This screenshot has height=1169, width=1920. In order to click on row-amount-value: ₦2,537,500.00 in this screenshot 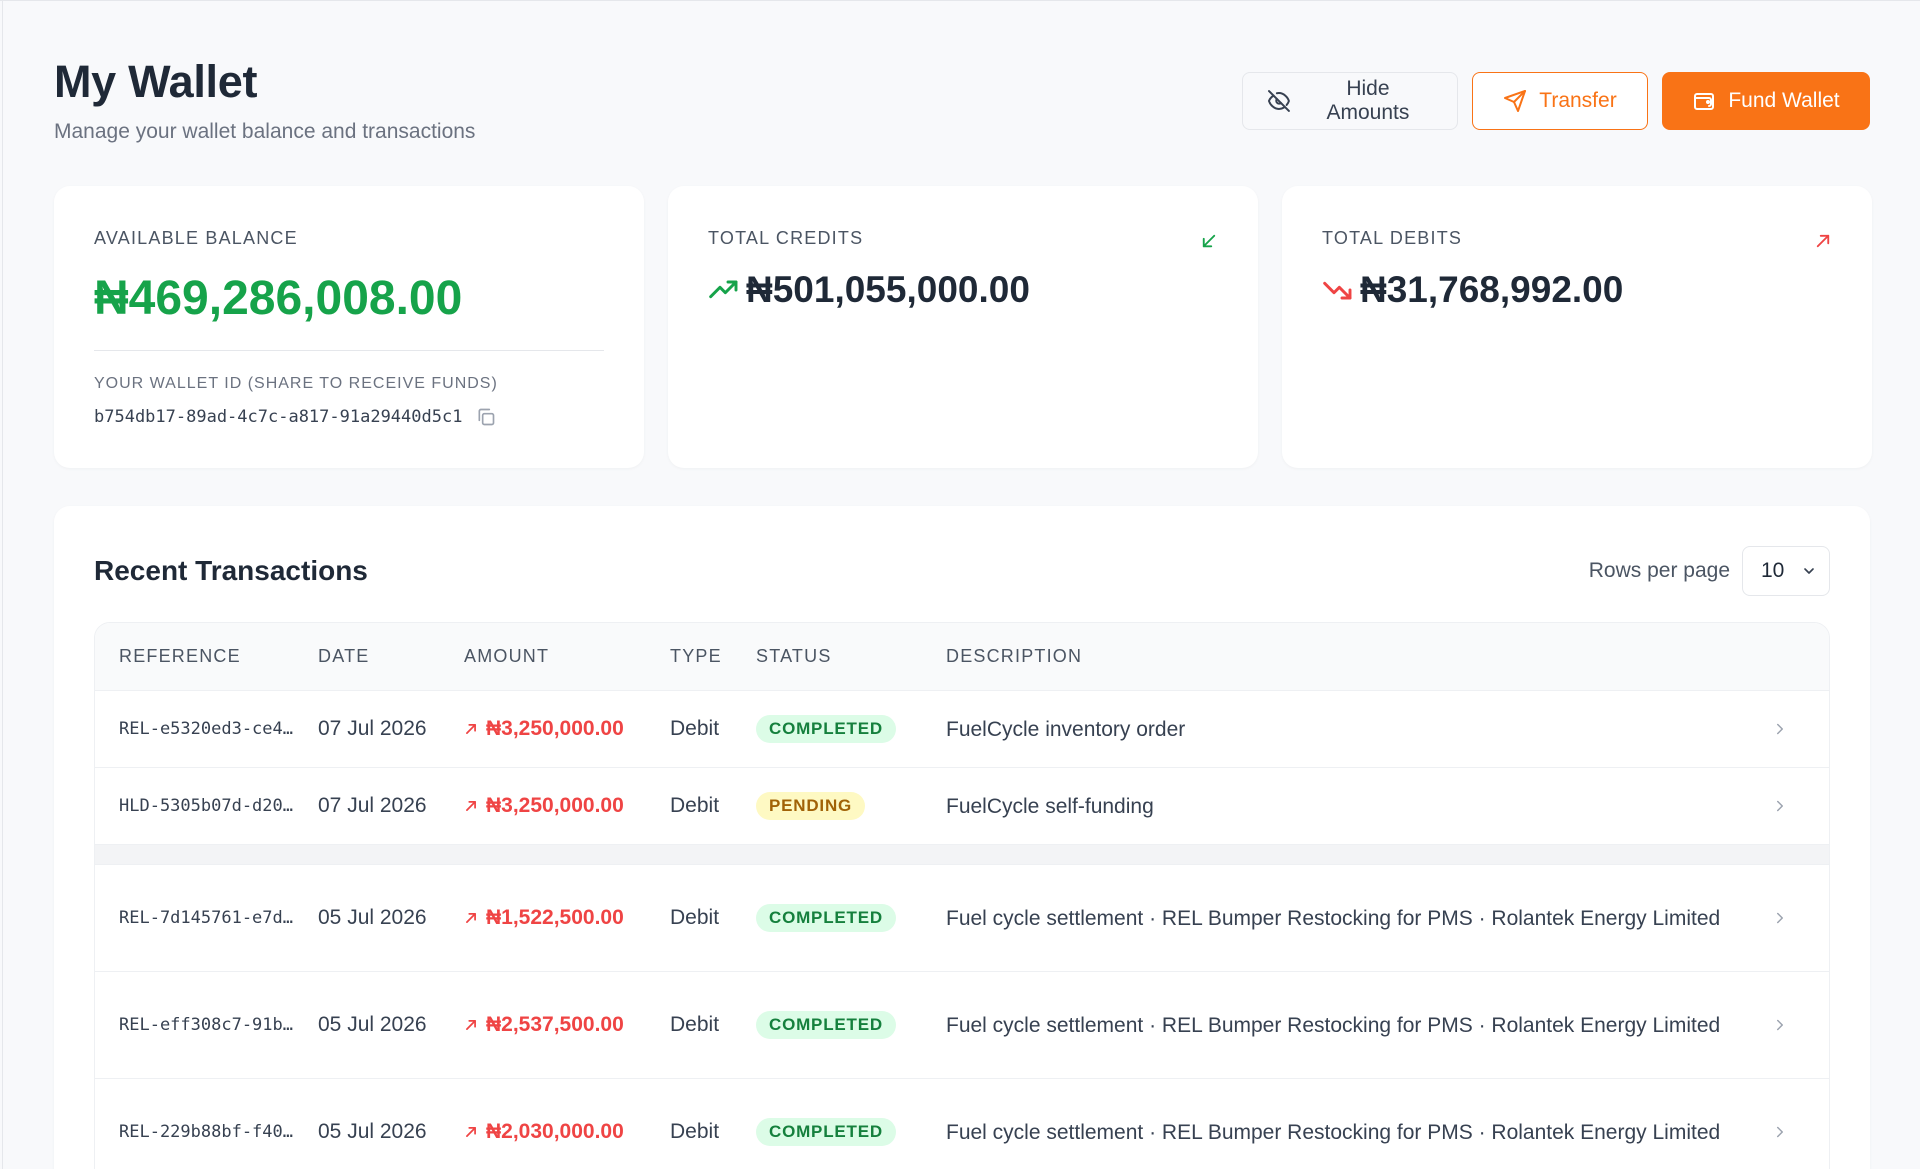, I will do `click(555, 1024)`.